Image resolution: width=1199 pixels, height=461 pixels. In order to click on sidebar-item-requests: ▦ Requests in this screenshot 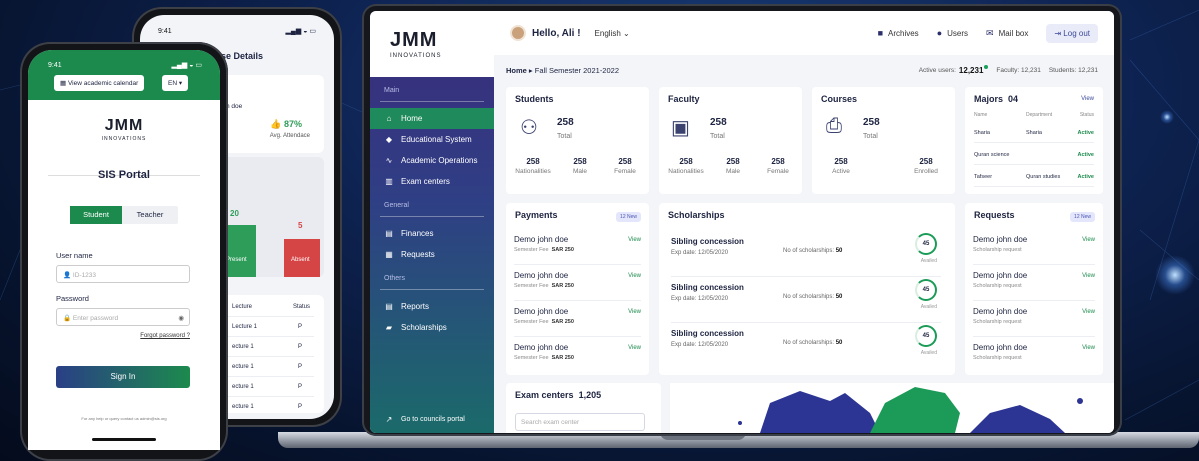, I will do `click(432, 254)`.